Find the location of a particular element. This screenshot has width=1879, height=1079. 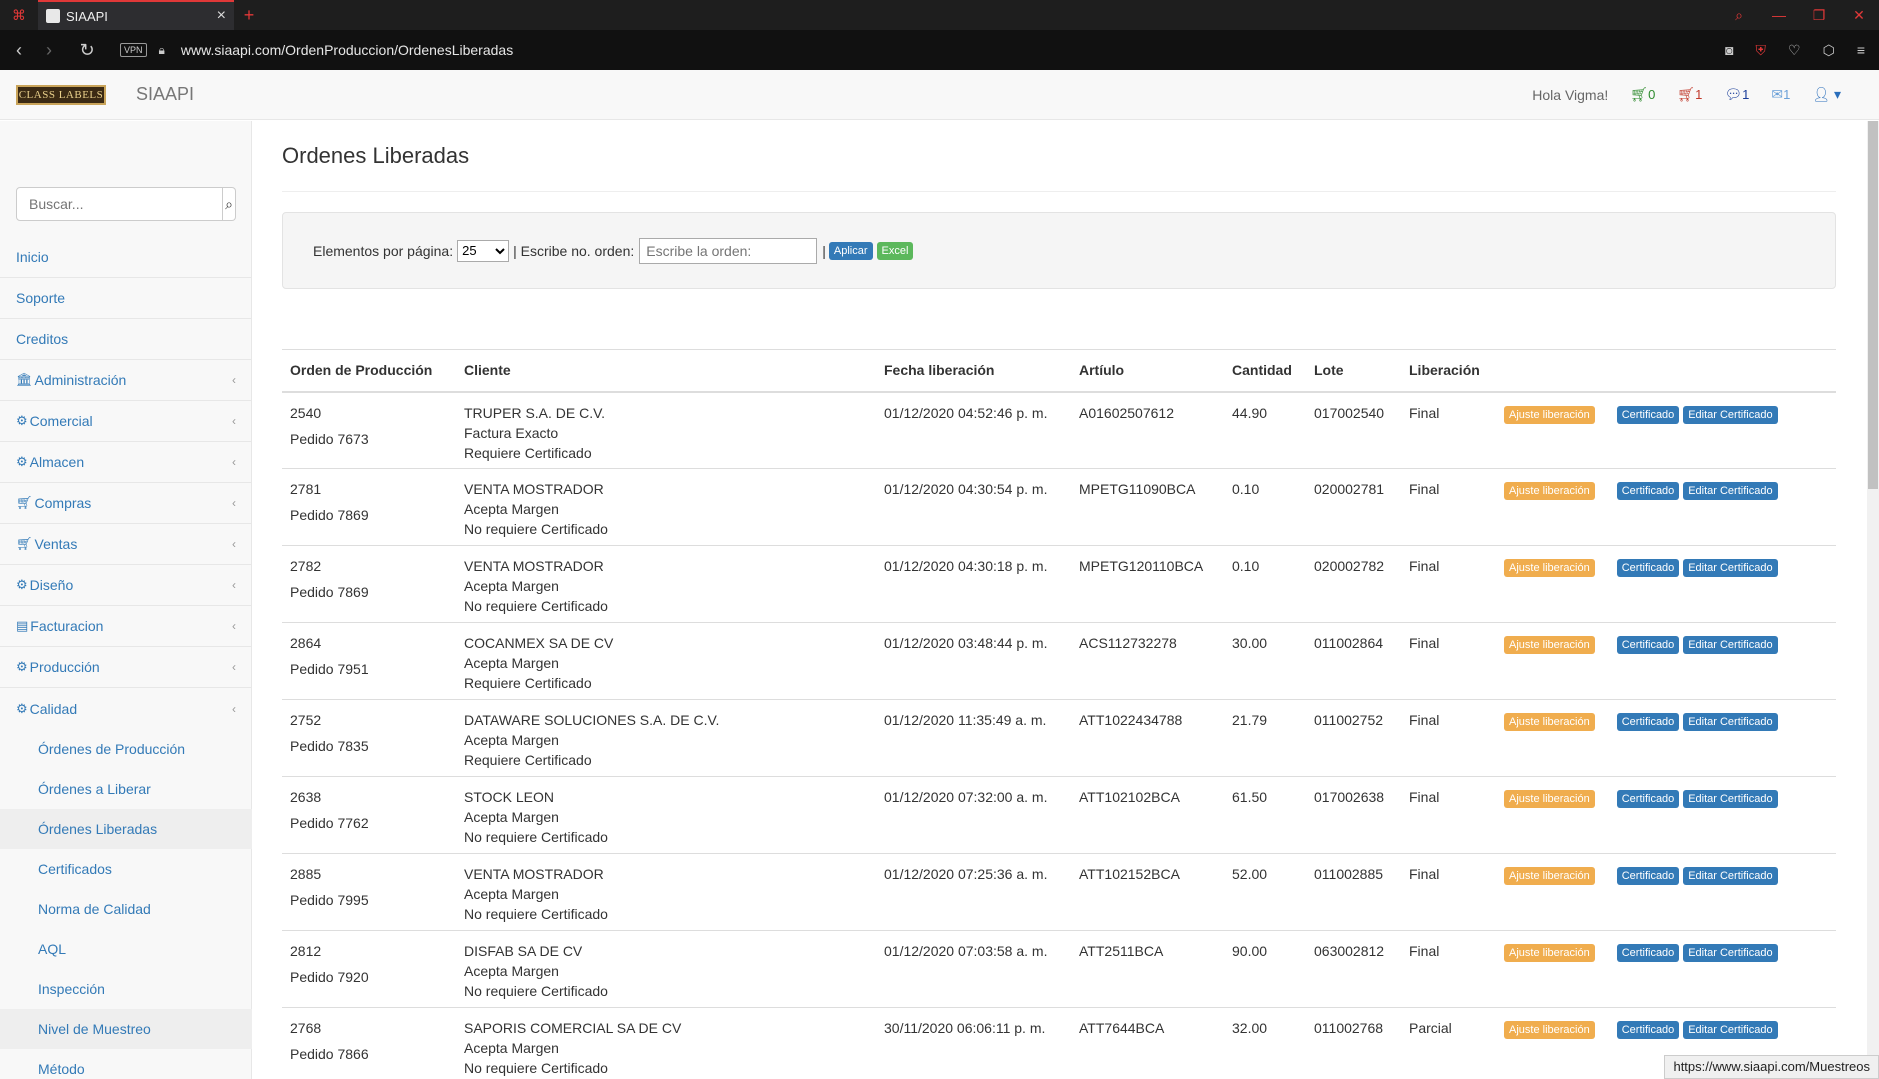

orden-number: 2885 is located at coordinates (369, 874).